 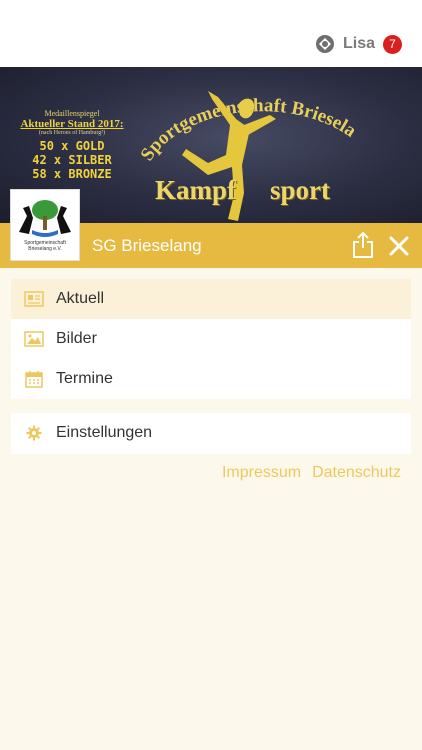 I want to click on impressum-link: Impressum, so click(x=261, y=473).